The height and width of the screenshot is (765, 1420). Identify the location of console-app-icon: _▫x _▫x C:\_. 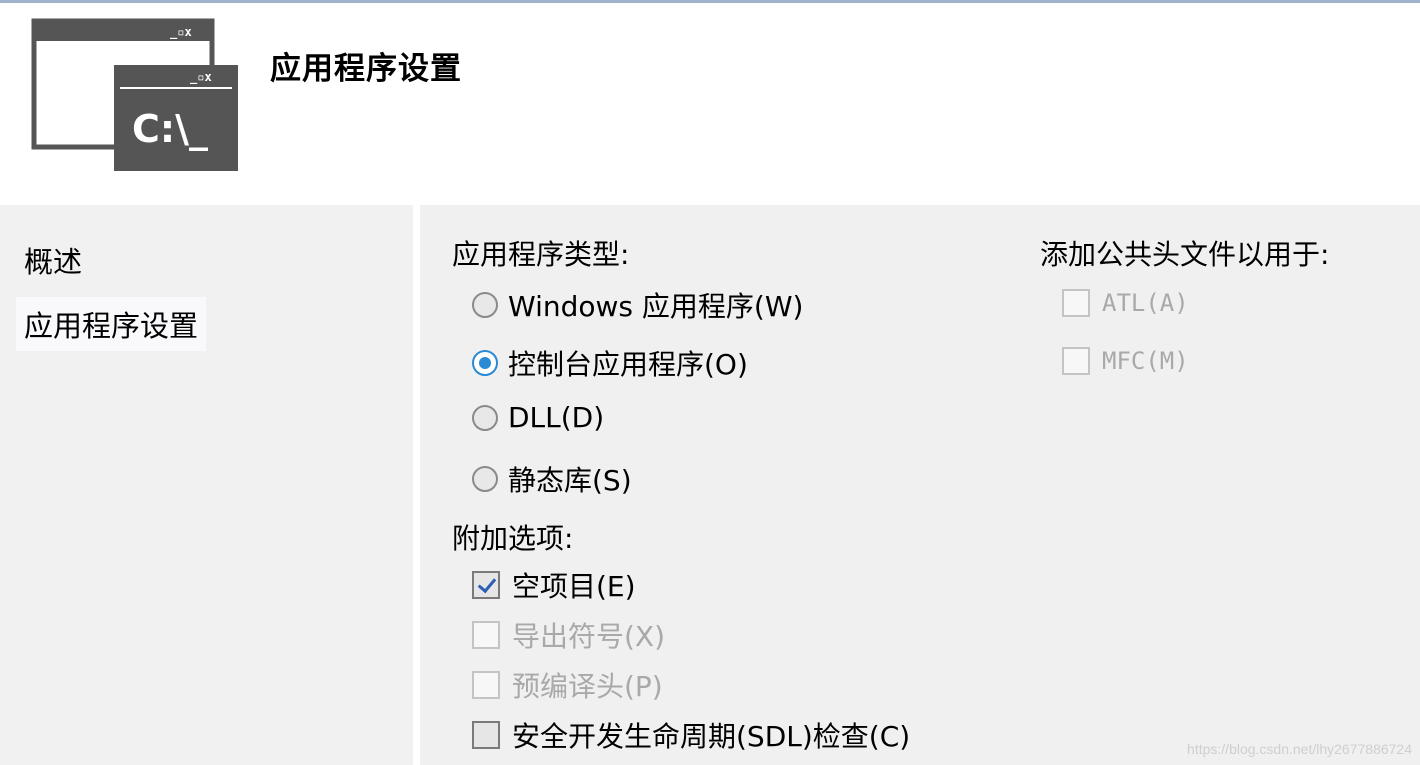
(134, 94).